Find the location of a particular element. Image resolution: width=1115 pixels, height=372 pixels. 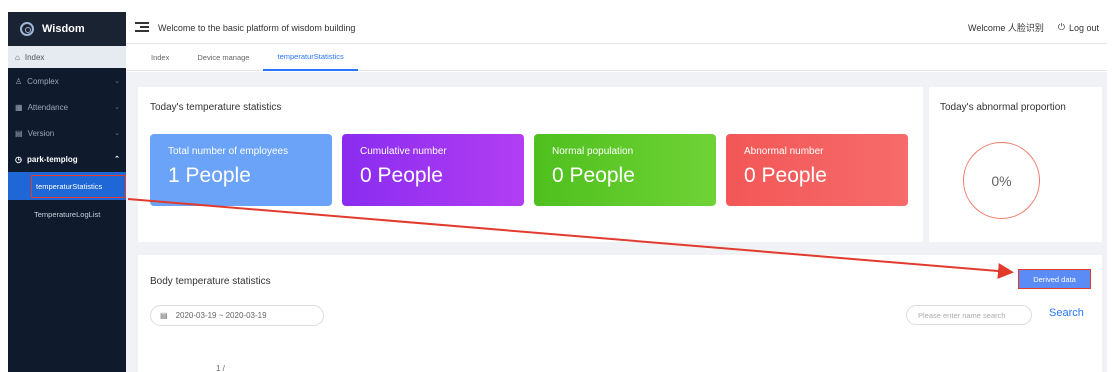

sidebar-subitem-label: temperaturStatistics is located at coordinates (78, 186).